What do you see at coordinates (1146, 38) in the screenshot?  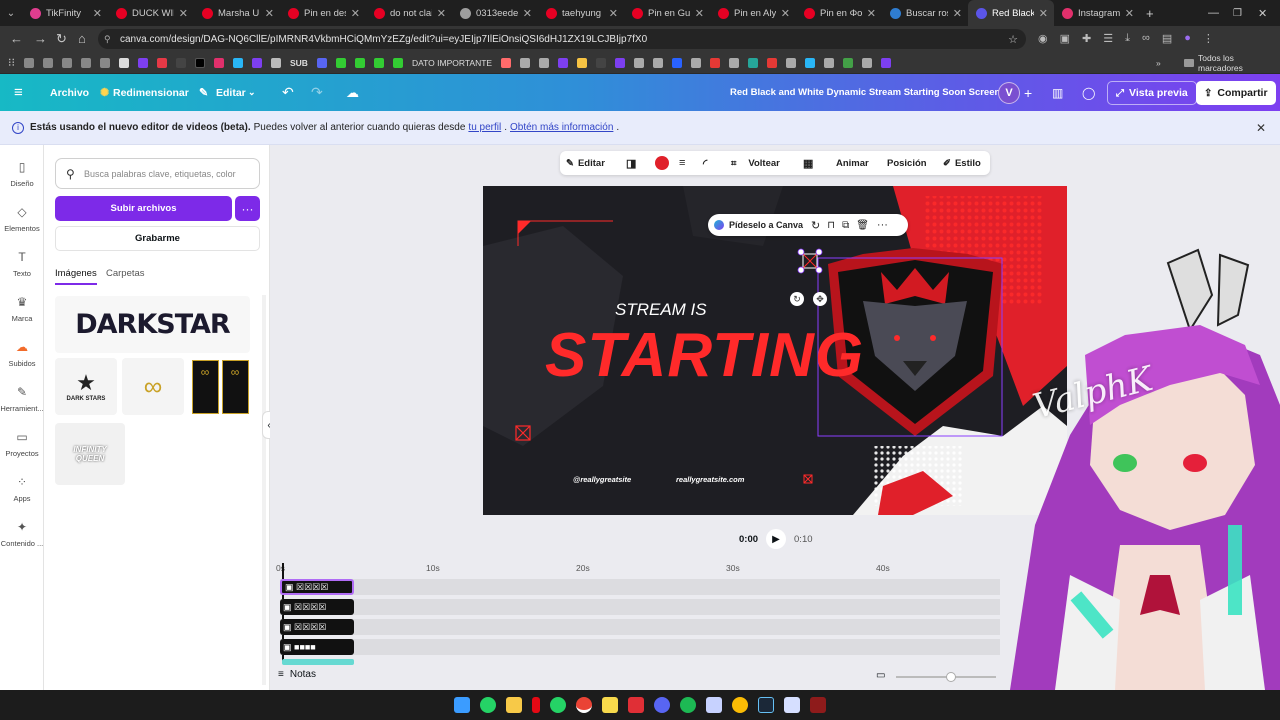 I see `link-icon: ∞` at bounding box center [1146, 38].